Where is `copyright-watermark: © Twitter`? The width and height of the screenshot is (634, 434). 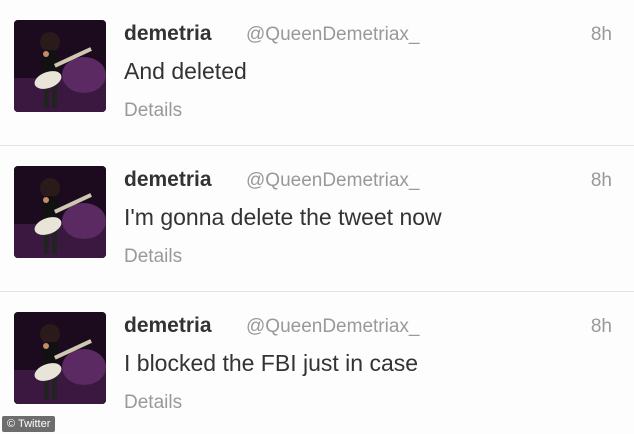 copyright-watermark: © Twitter is located at coordinates (29, 424).